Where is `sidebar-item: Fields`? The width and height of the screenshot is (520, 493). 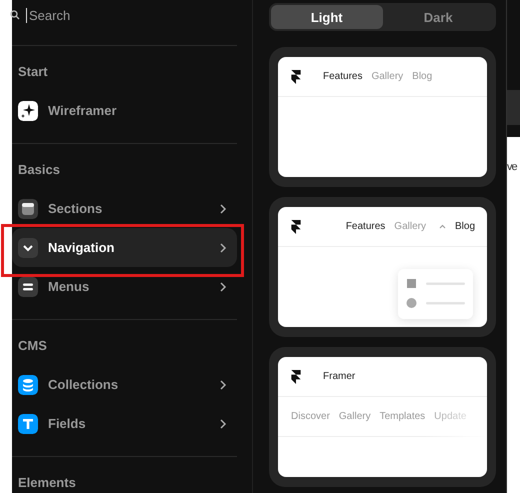
sidebar-item: Fields is located at coordinates (124, 423).